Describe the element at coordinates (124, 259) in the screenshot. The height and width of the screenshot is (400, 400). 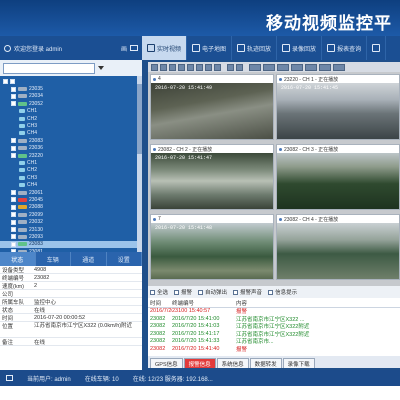
I see `info-tab-3: 设置` at that location.